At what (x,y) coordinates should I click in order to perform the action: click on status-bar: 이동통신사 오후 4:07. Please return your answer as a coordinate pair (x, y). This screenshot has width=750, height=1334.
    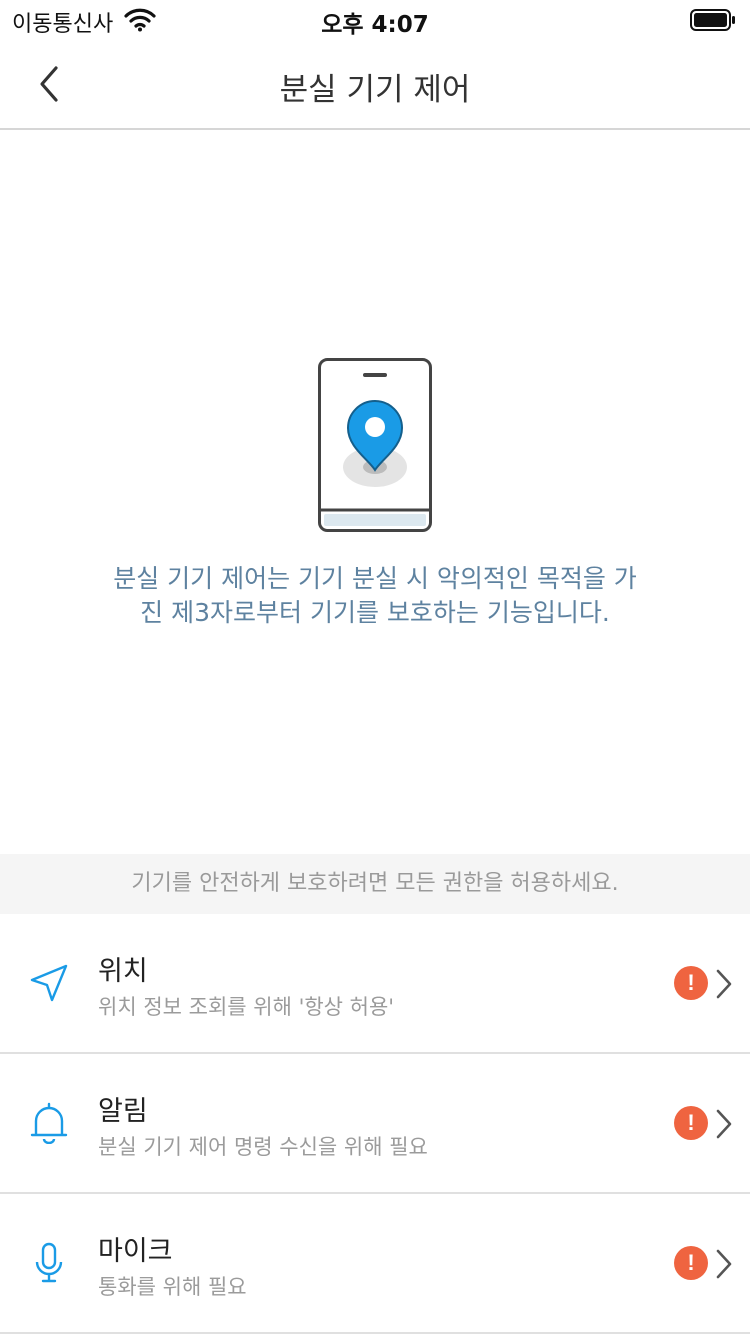
    Looking at the image, I should click on (375, 20).